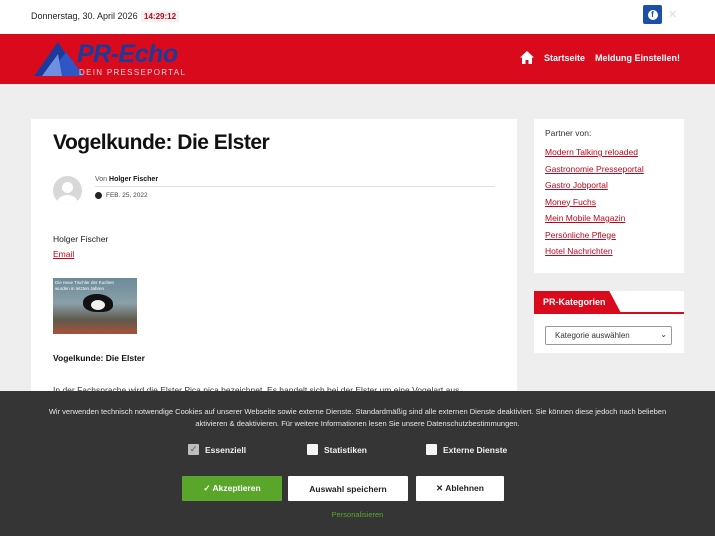  I want to click on main-nav: Startseite Meldung Einstellen!, so click(599, 57).